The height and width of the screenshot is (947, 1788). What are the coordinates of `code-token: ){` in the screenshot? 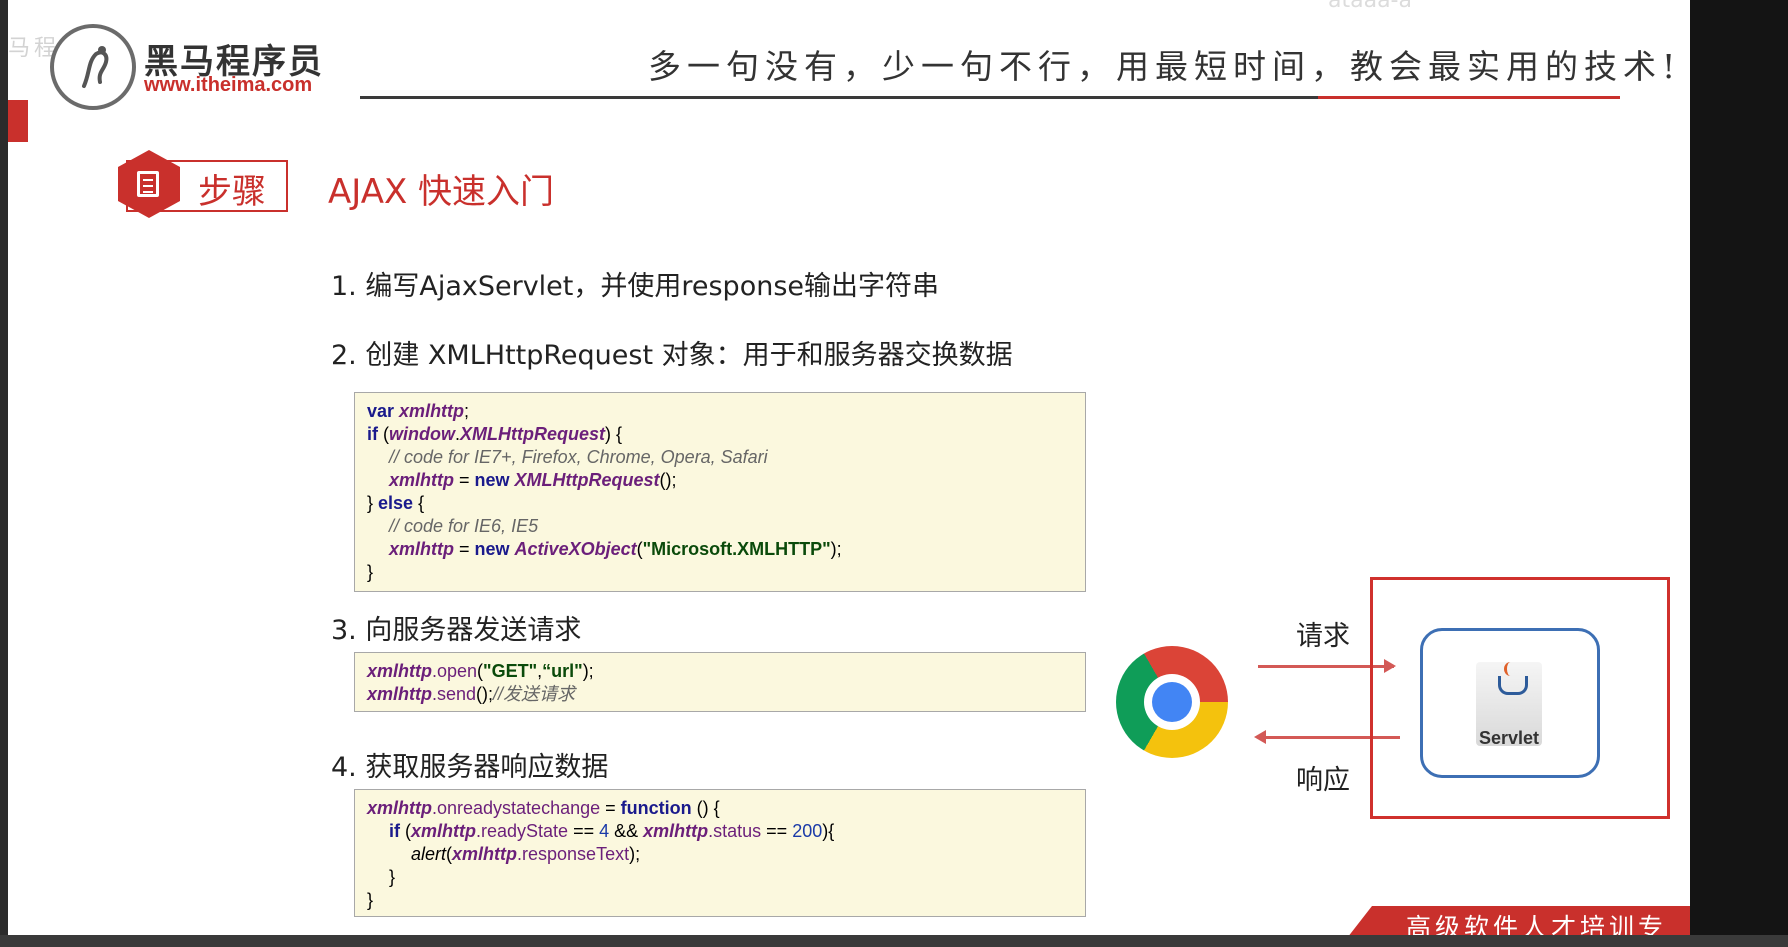 It's located at (828, 831).